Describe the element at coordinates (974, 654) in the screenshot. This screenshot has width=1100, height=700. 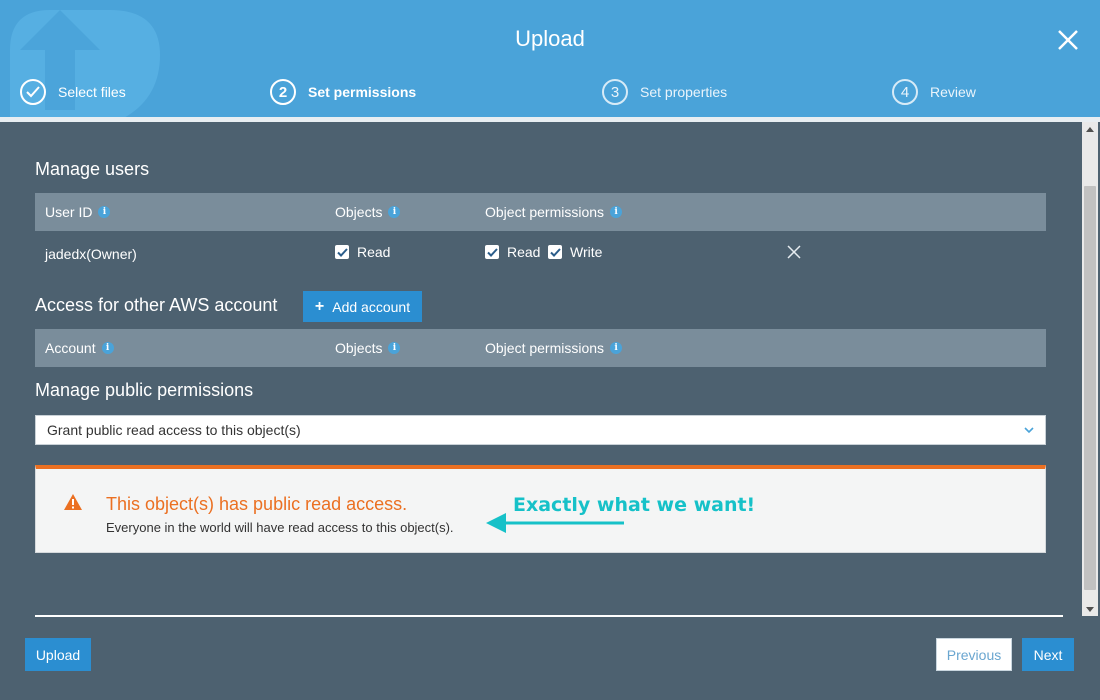
I see `previous-button: Previous` at that location.